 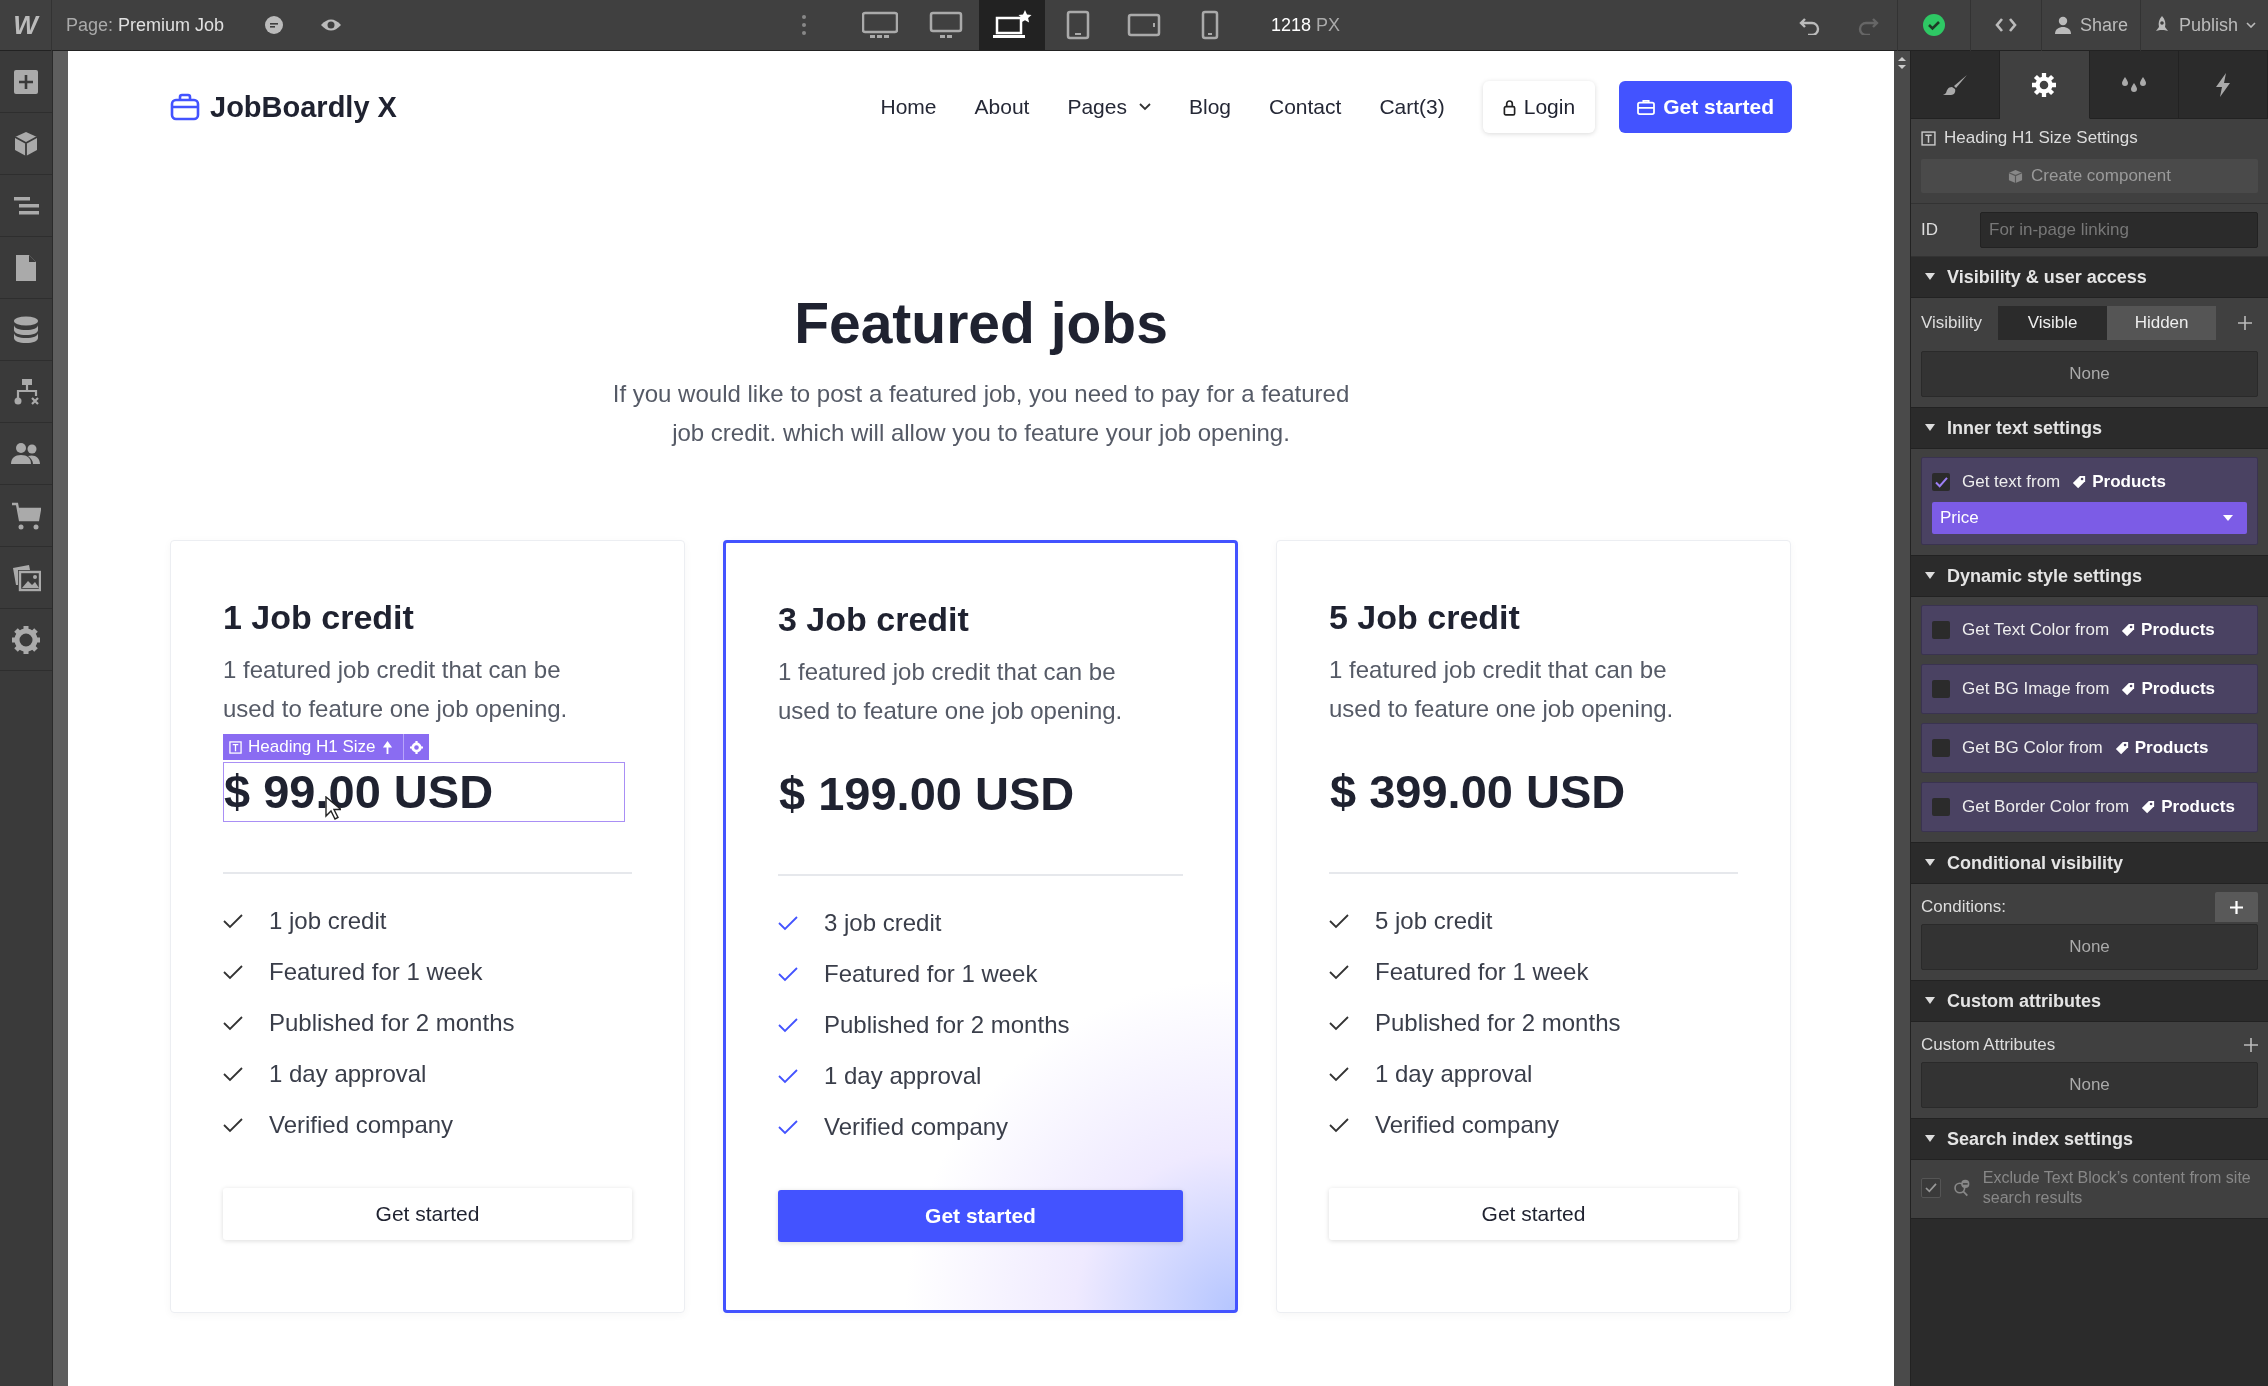 What do you see at coordinates (326, 747) in the screenshot?
I see `selection-label: Heading H1 Size` at bounding box center [326, 747].